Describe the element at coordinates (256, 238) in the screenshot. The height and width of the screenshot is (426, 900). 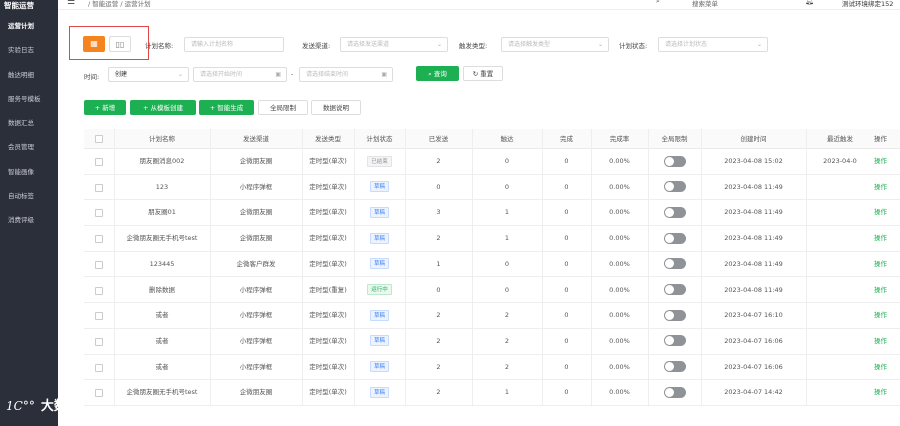
I see `channel-cell: 企微朋友圈` at that location.